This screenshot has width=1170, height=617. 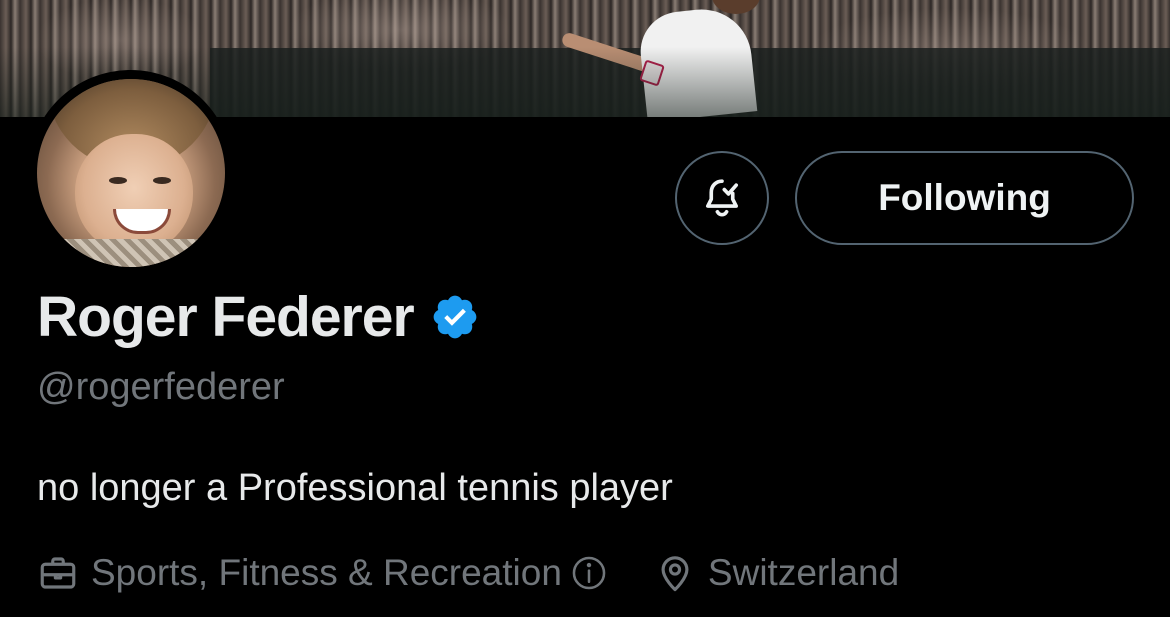 I want to click on following-button: Following, so click(x=964, y=198).